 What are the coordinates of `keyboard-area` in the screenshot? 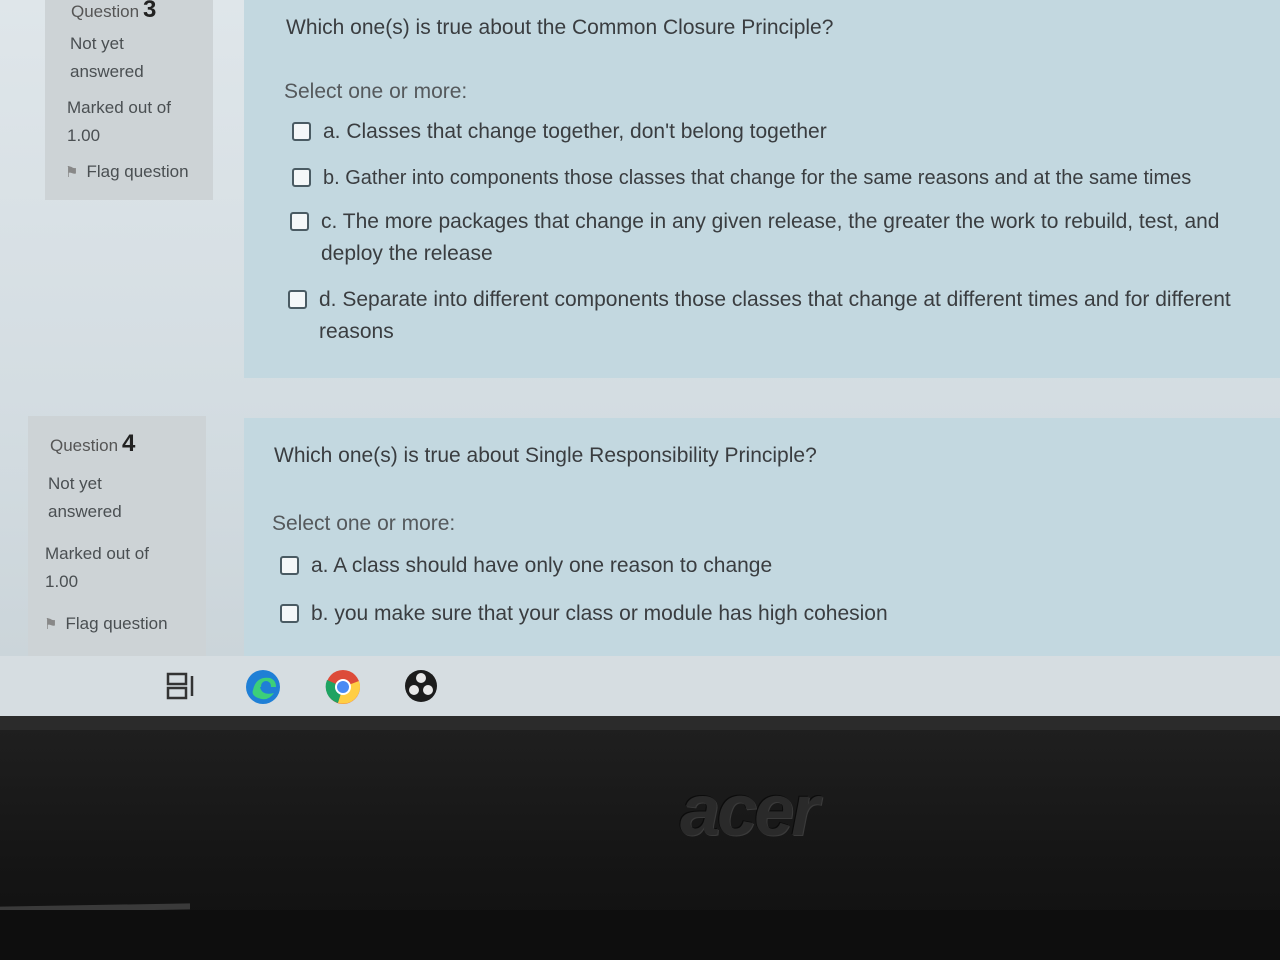 It's located at (640, 935).